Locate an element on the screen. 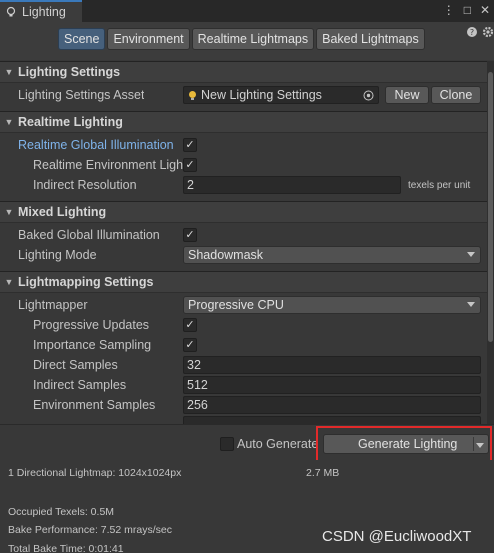 The width and height of the screenshot is (494, 553). watermark: CSDN @EucliwoodXT is located at coordinates (397, 536).